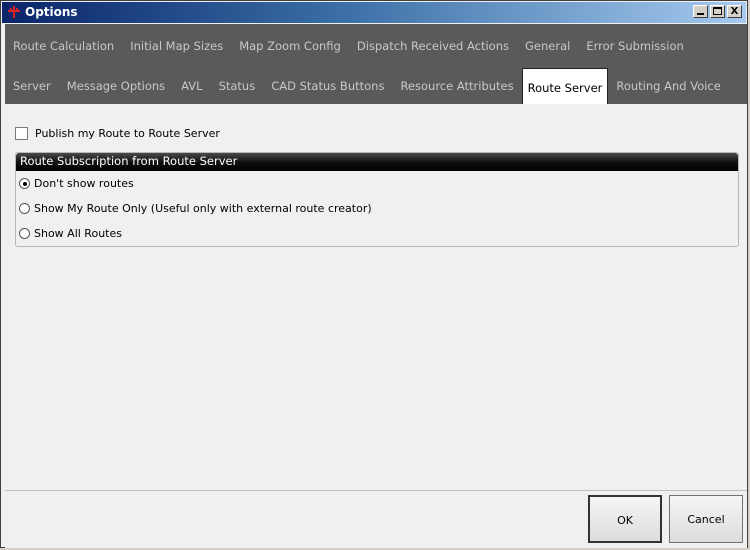 The width and height of the screenshot is (750, 550). Describe the element at coordinates (51, 12) in the screenshot. I see `window-title: Options` at that location.